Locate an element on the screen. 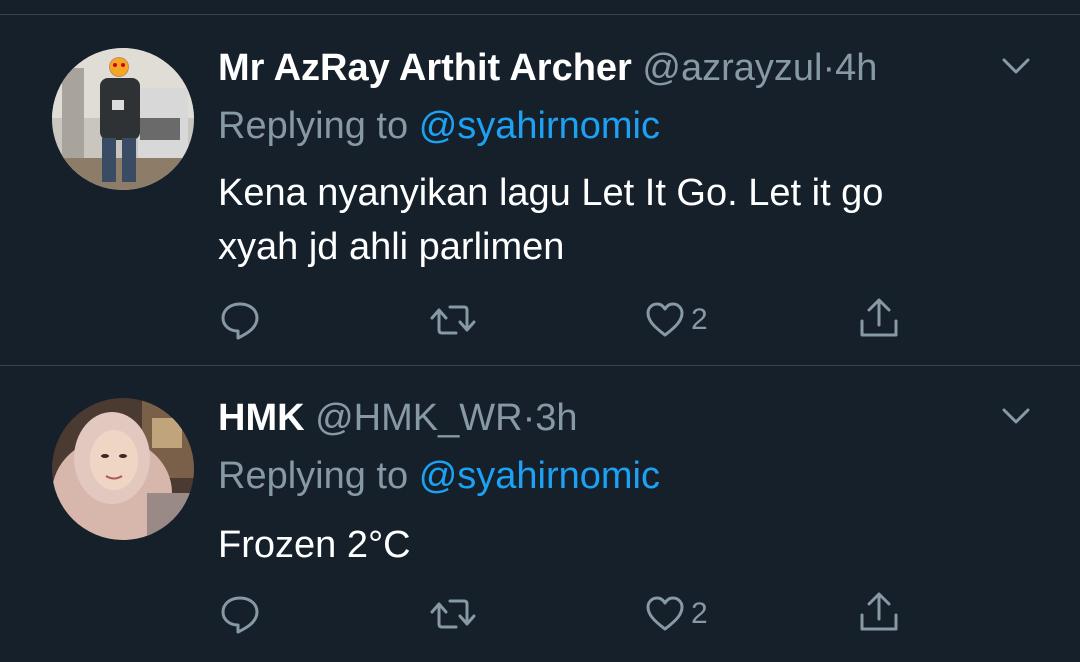 The image size is (1080, 662). share-icon is located at coordinates (879, 612).